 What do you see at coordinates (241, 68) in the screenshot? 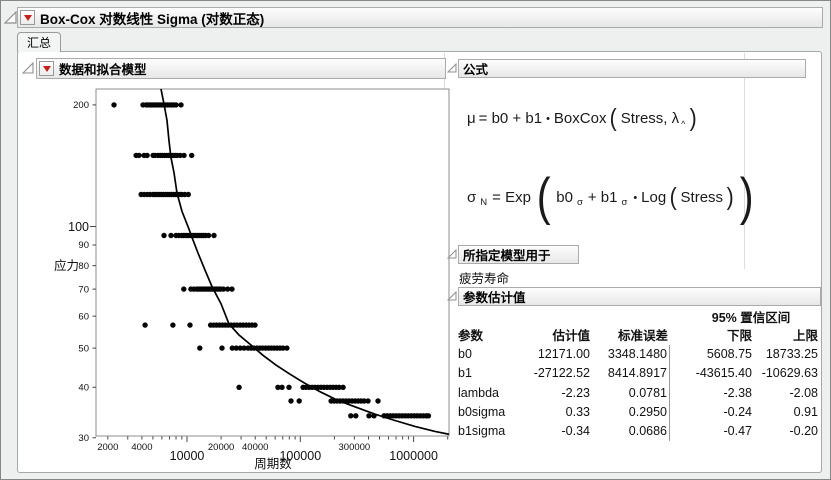
I see `plot-section-header: 数据和拟合模型` at bounding box center [241, 68].